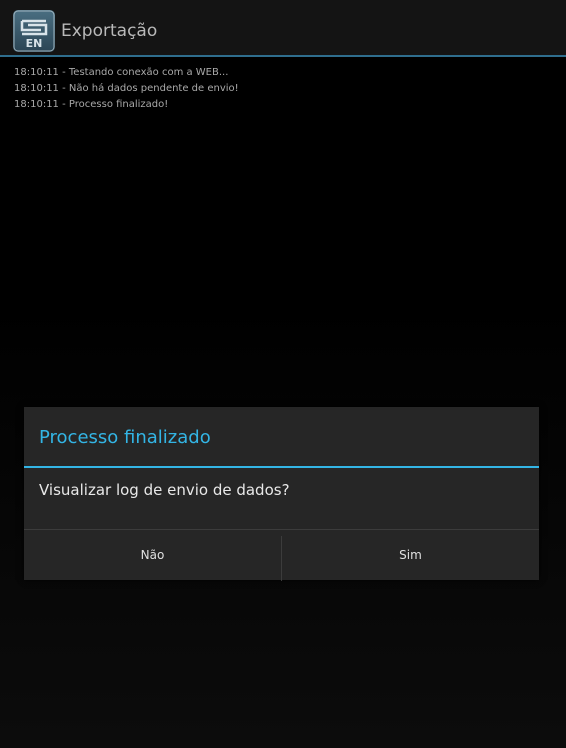  I want to click on dialog-title-divider, so click(281, 467).